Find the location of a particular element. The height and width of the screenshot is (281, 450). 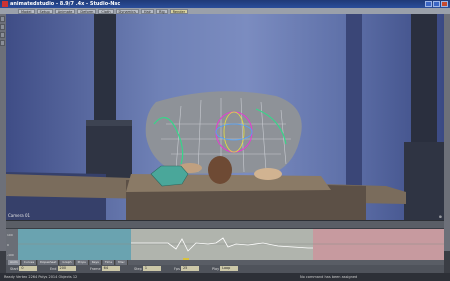

wooden-mug is located at coordinates (220, 170).